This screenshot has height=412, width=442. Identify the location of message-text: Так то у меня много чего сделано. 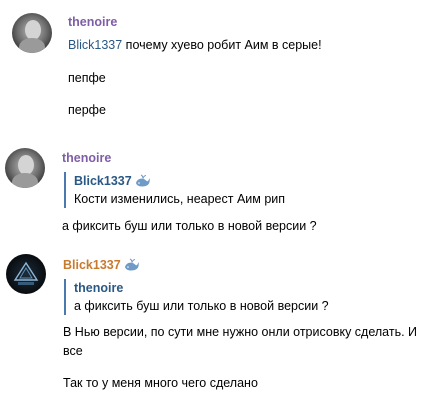
(160, 383).